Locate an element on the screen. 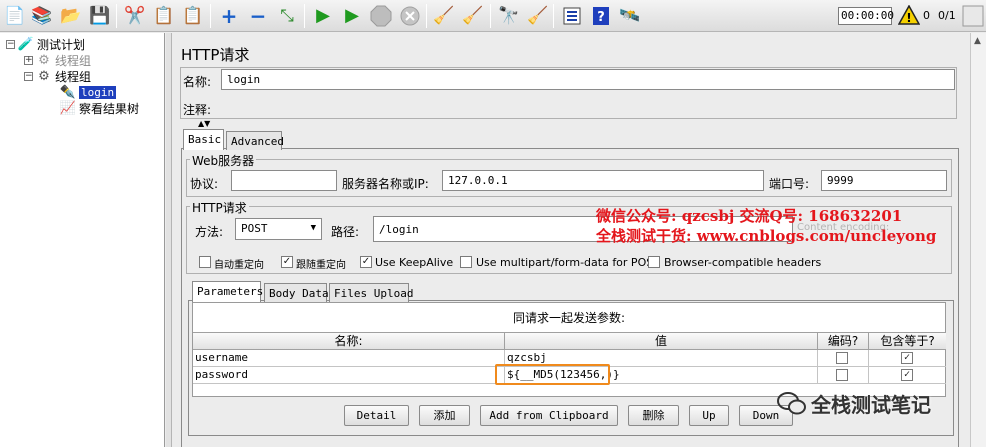  expand-icon: + is located at coordinates (229, 16).